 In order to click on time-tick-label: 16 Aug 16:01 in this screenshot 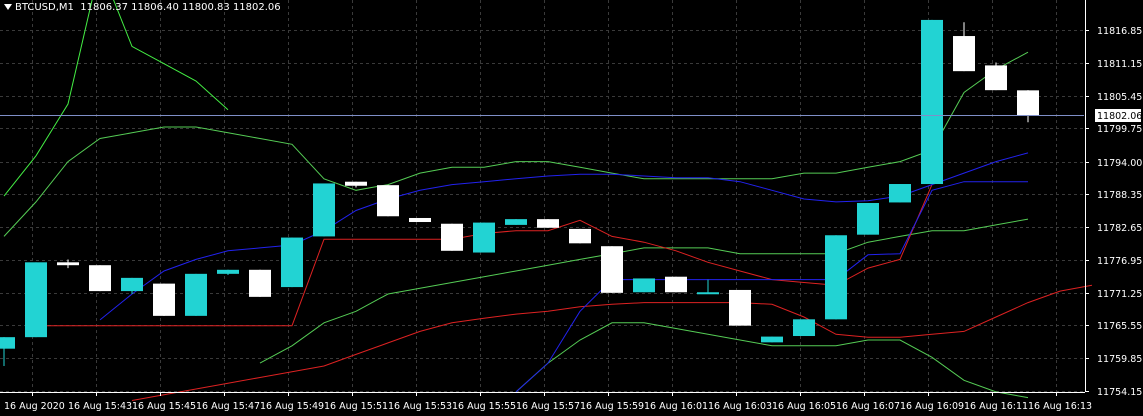, I will do `click(676, 406)`.